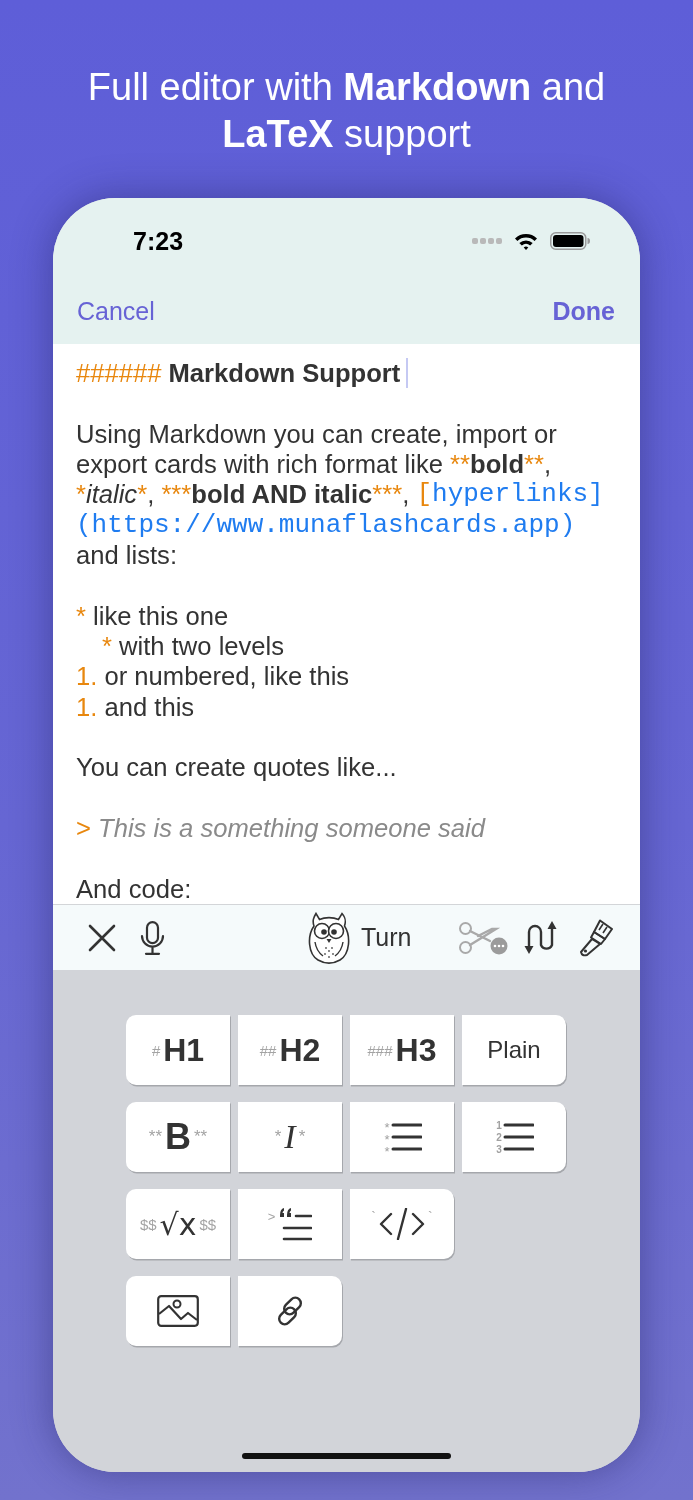 This screenshot has width=693, height=1500. Describe the element at coordinates (314, 464) in the screenshot. I see `text-line: export cards with rich format like **bold**,` at that location.